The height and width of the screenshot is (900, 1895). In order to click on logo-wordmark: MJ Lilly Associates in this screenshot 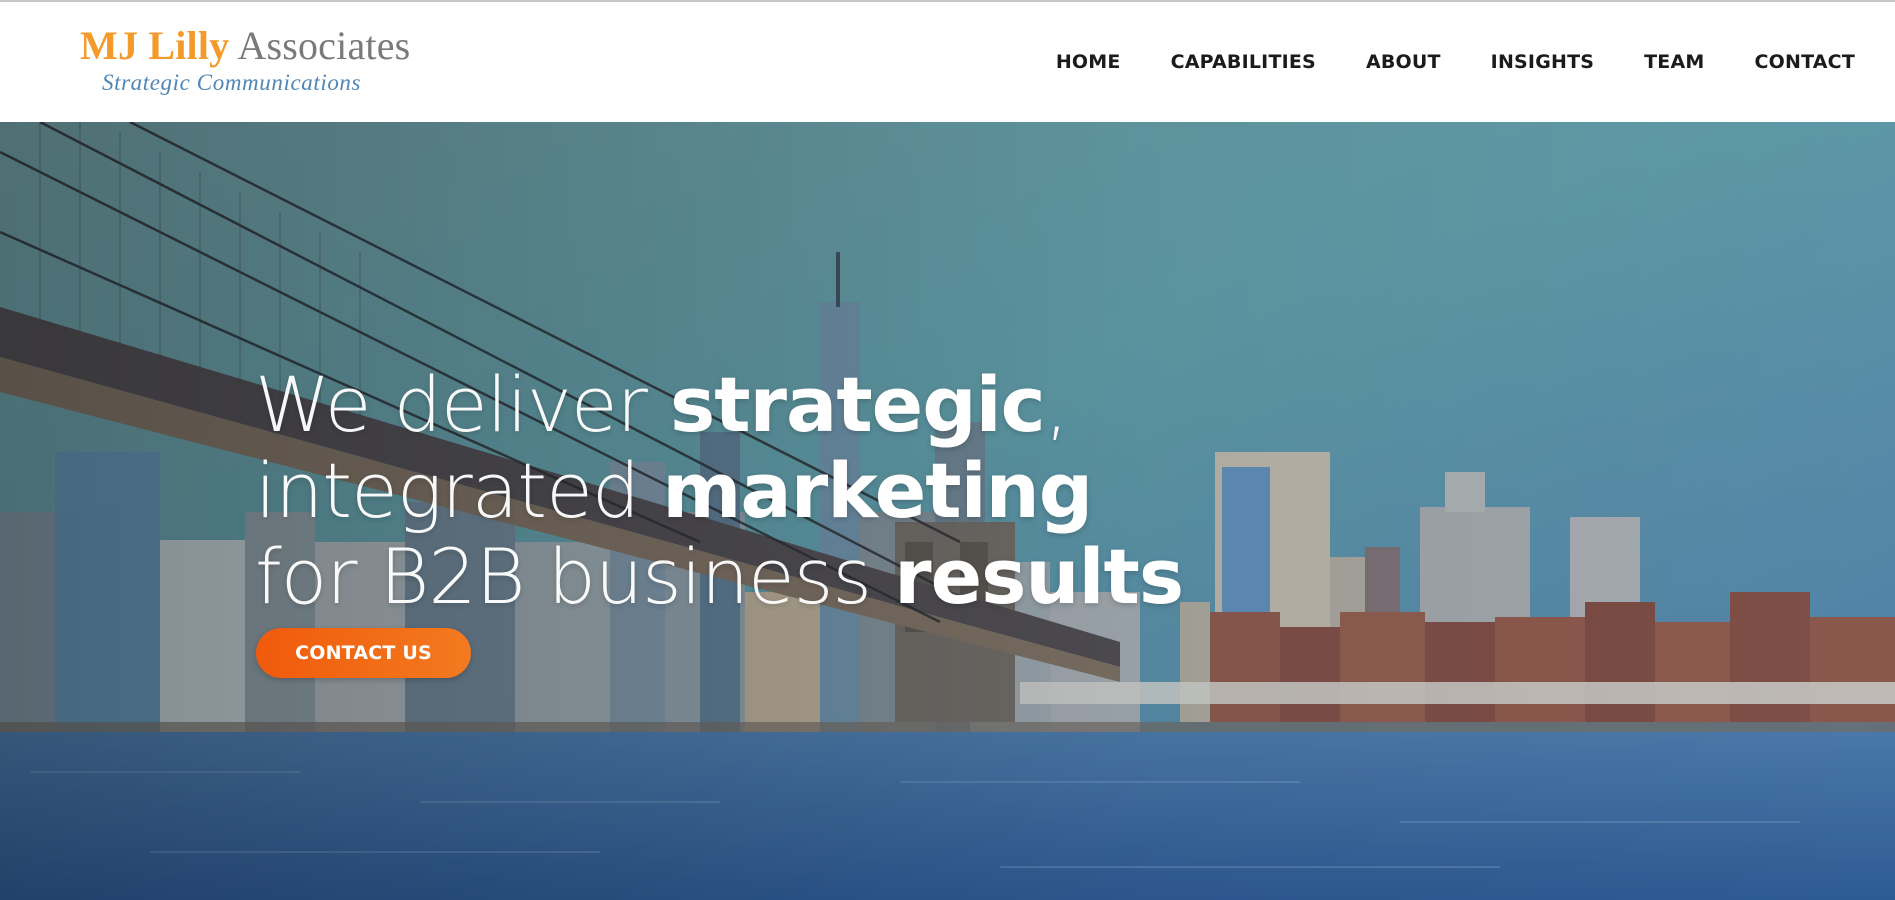, I will do `click(250, 46)`.